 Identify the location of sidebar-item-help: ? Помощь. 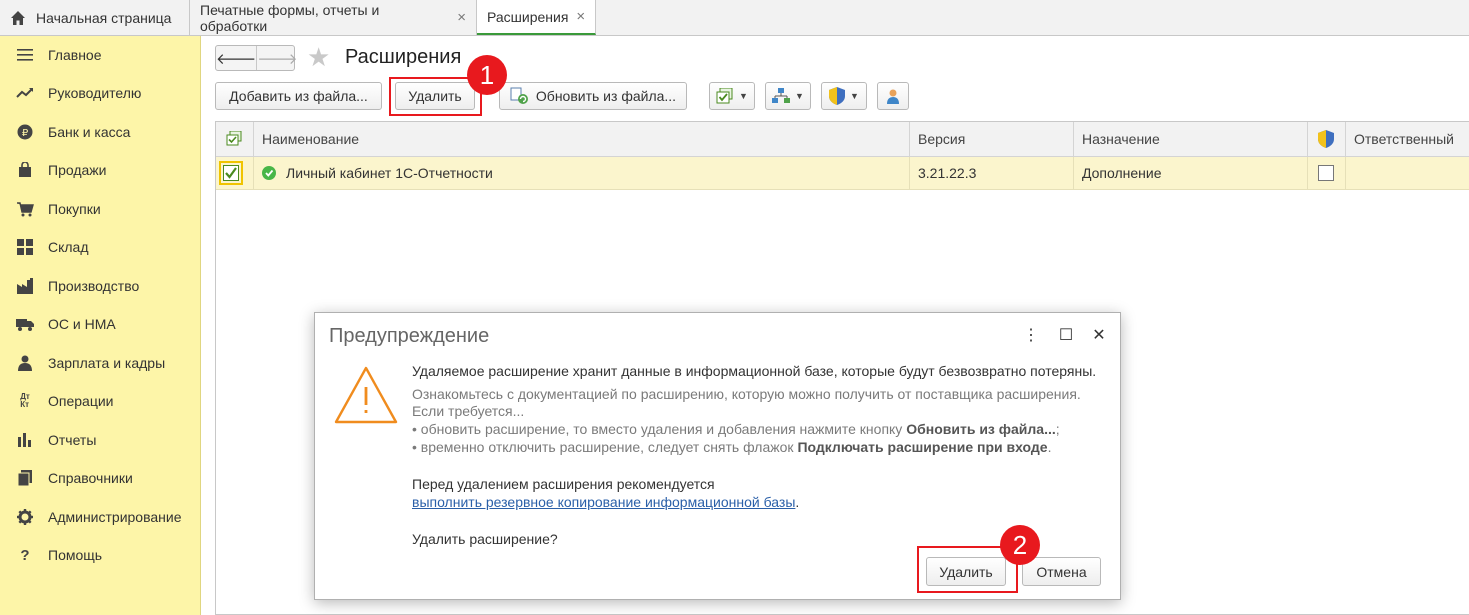
(100, 555).